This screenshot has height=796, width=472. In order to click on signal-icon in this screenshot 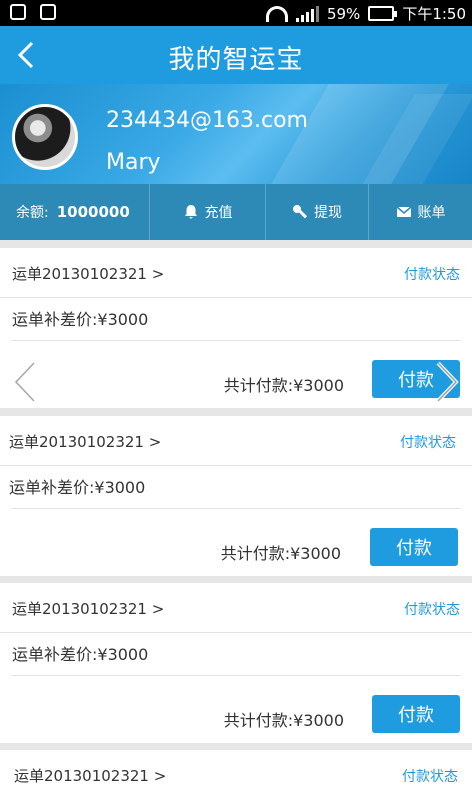, I will do `click(307, 13)`.